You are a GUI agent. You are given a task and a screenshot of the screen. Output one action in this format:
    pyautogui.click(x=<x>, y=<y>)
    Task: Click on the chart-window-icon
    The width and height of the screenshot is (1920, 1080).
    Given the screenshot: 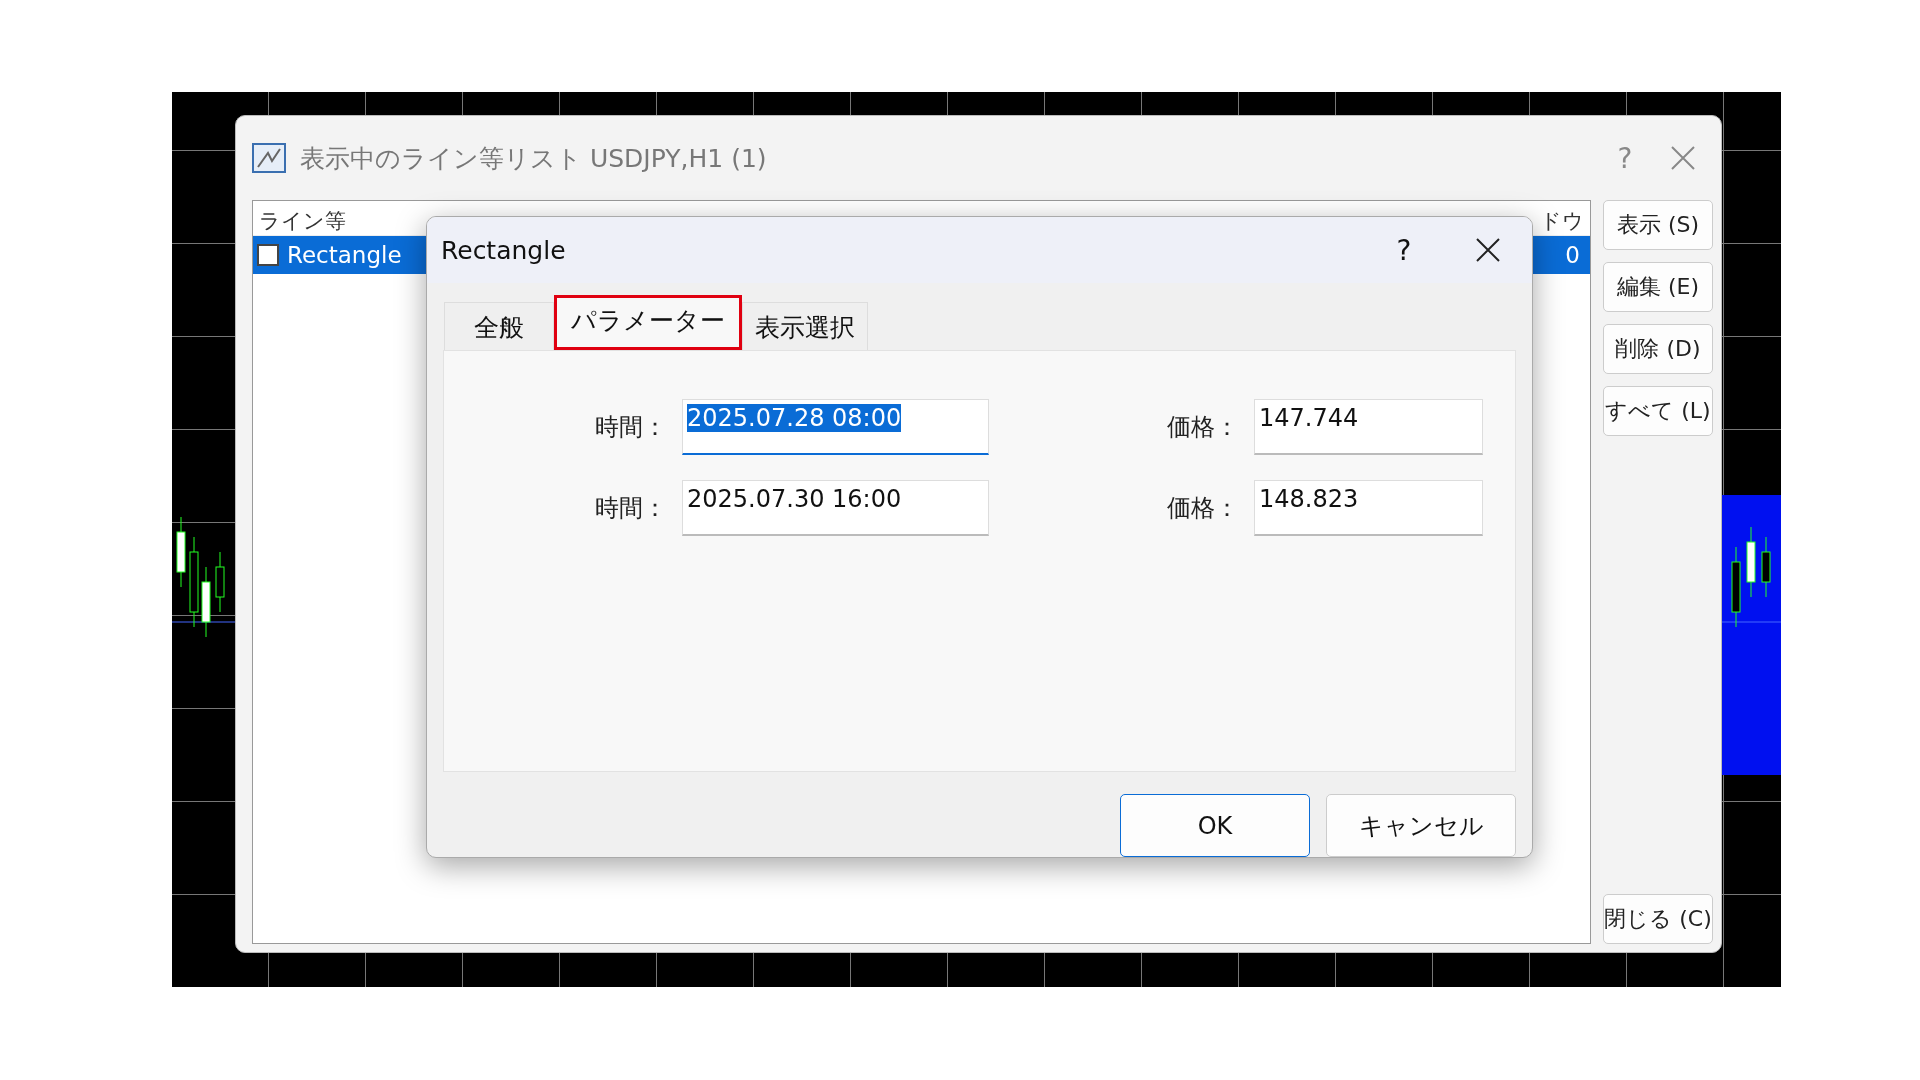 What is the action you would take?
    pyautogui.click(x=269, y=158)
    